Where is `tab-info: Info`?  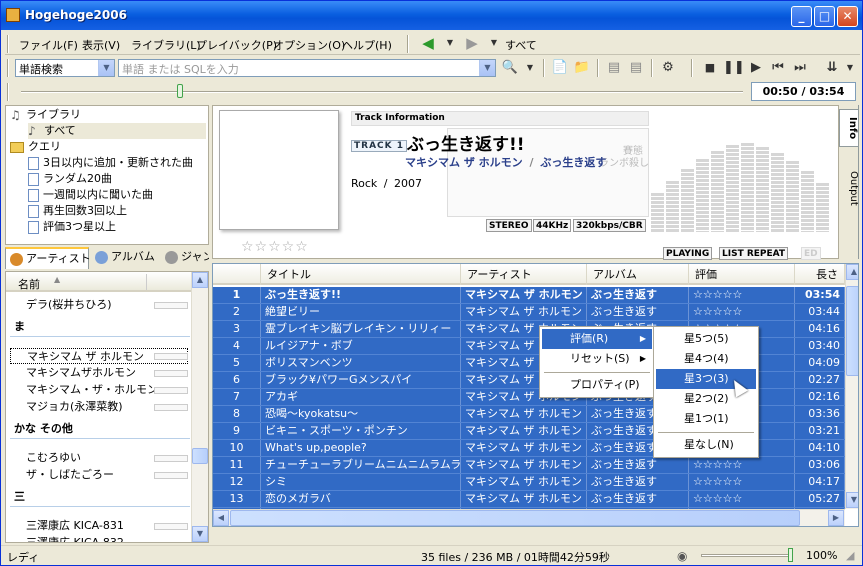 tab-info: Info is located at coordinates (849, 128).